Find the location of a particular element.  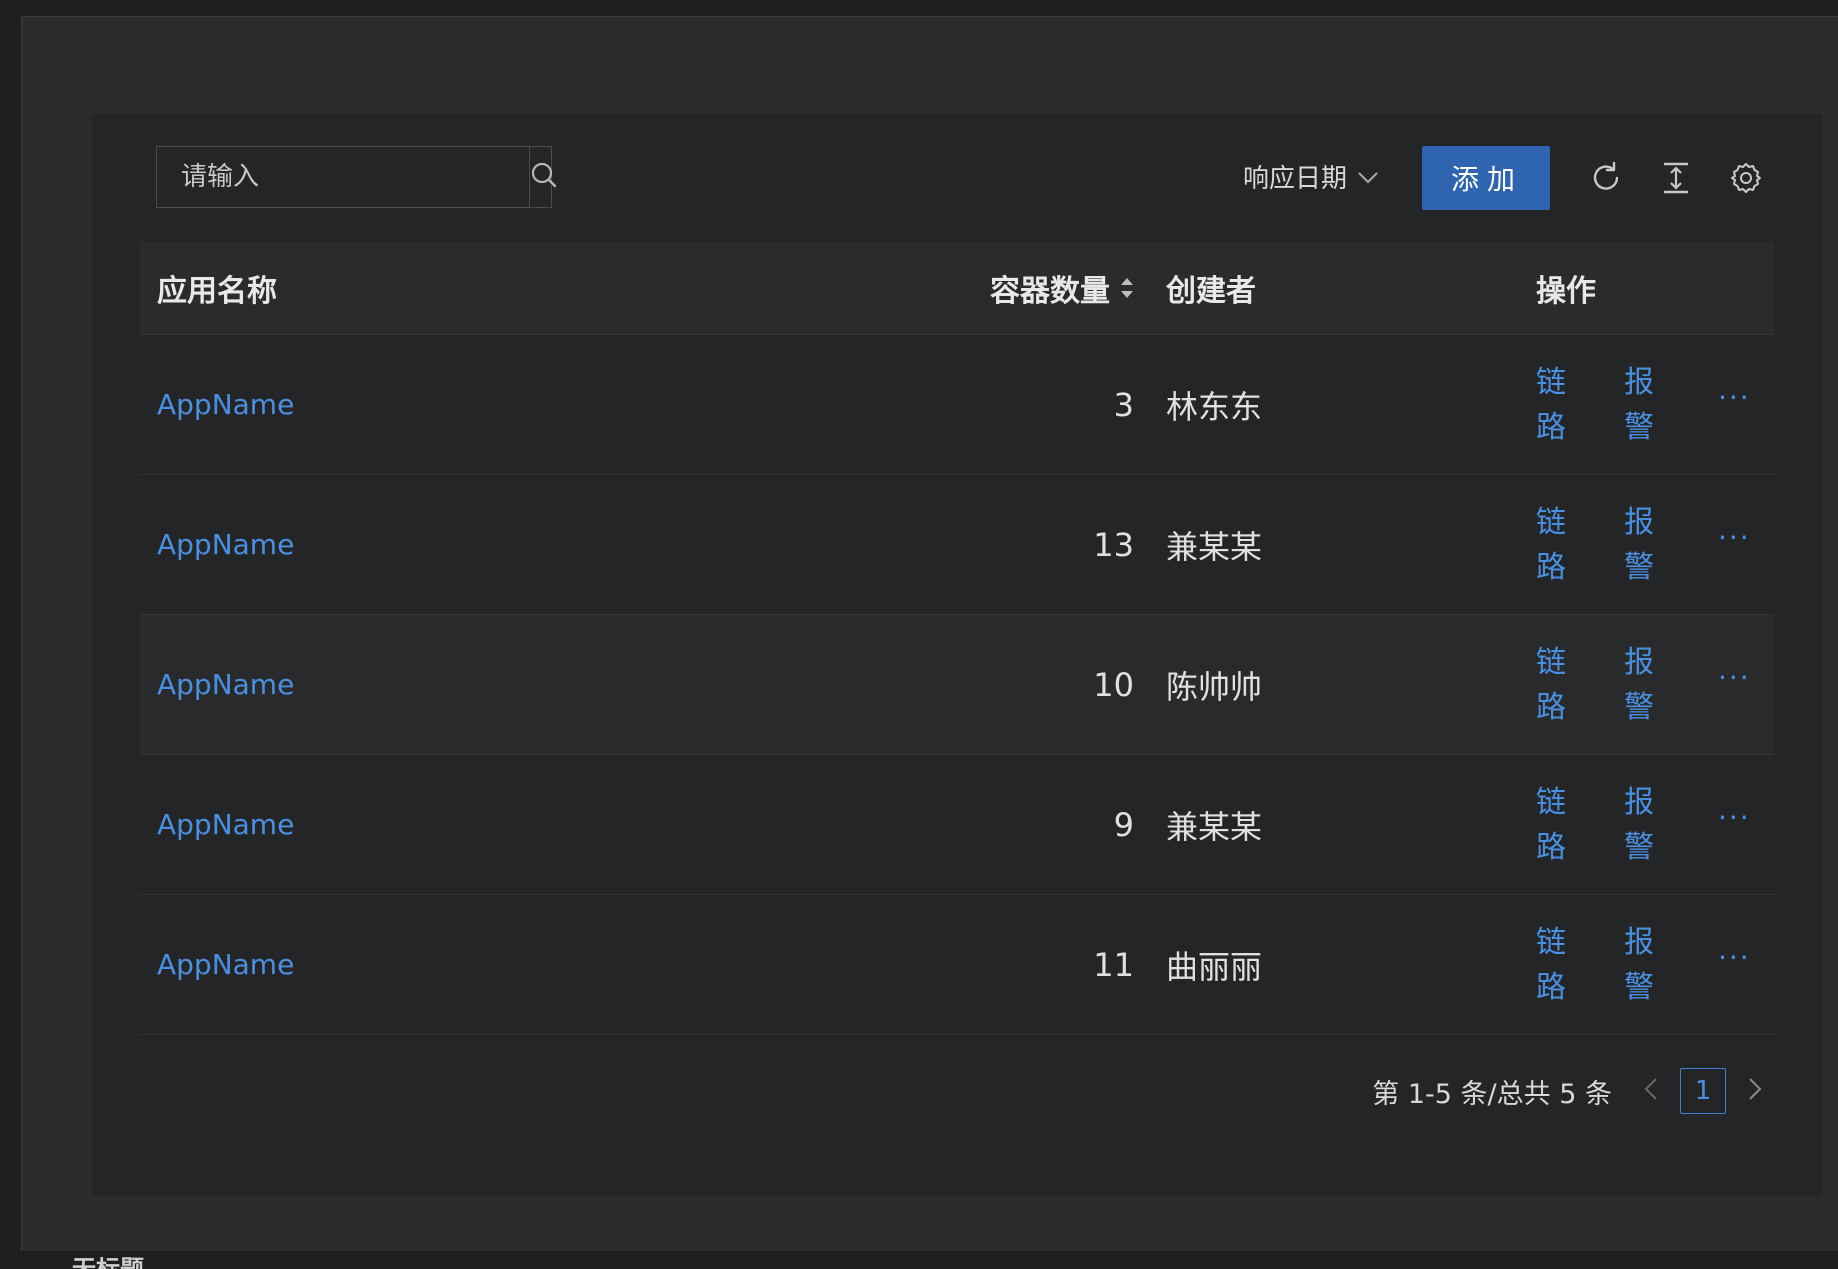

search-icon is located at coordinates (544, 177).